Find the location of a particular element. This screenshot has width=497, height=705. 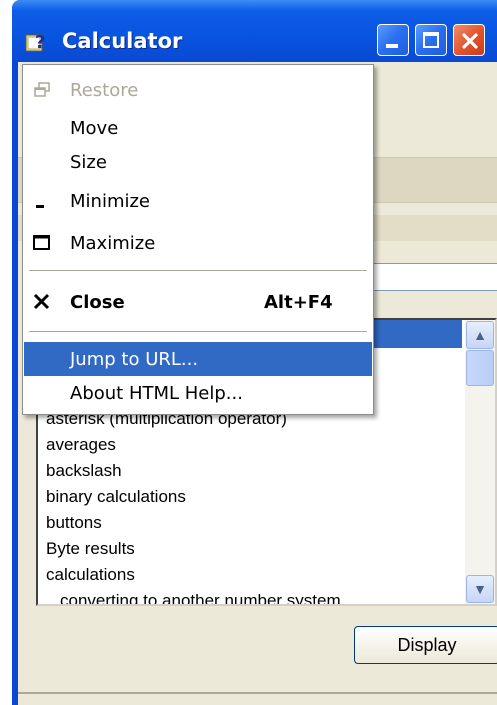

menu-item-size: Size is located at coordinates (198, 162).